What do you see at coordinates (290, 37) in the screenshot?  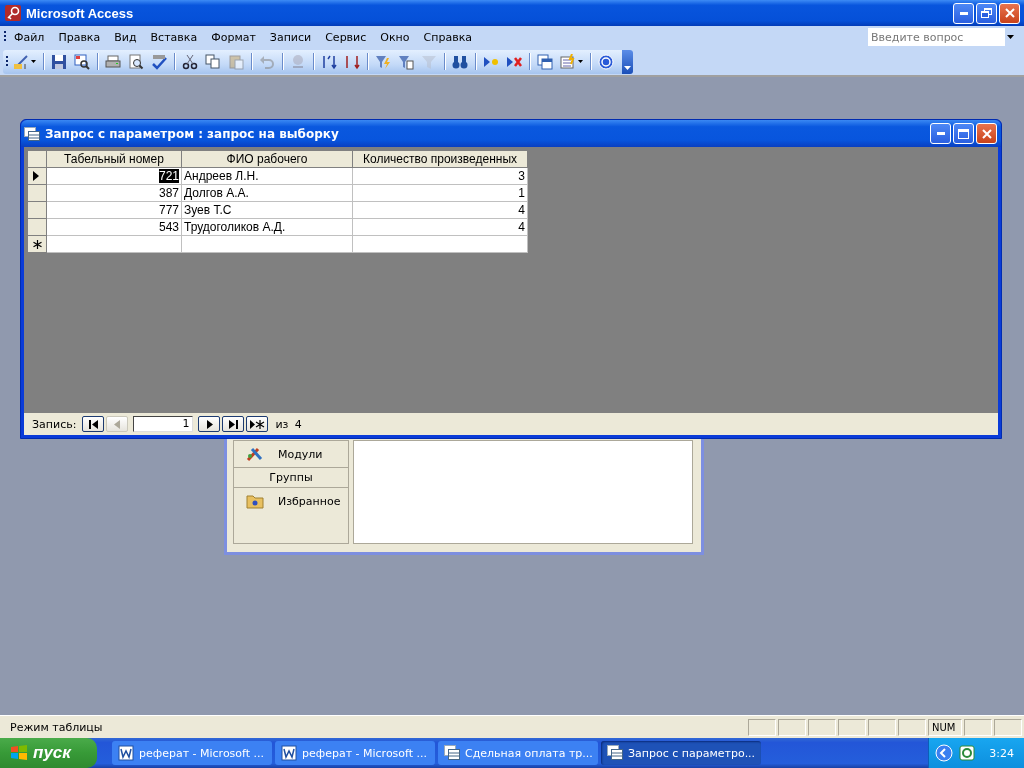 I see `menu-item: Записи` at bounding box center [290, 37].